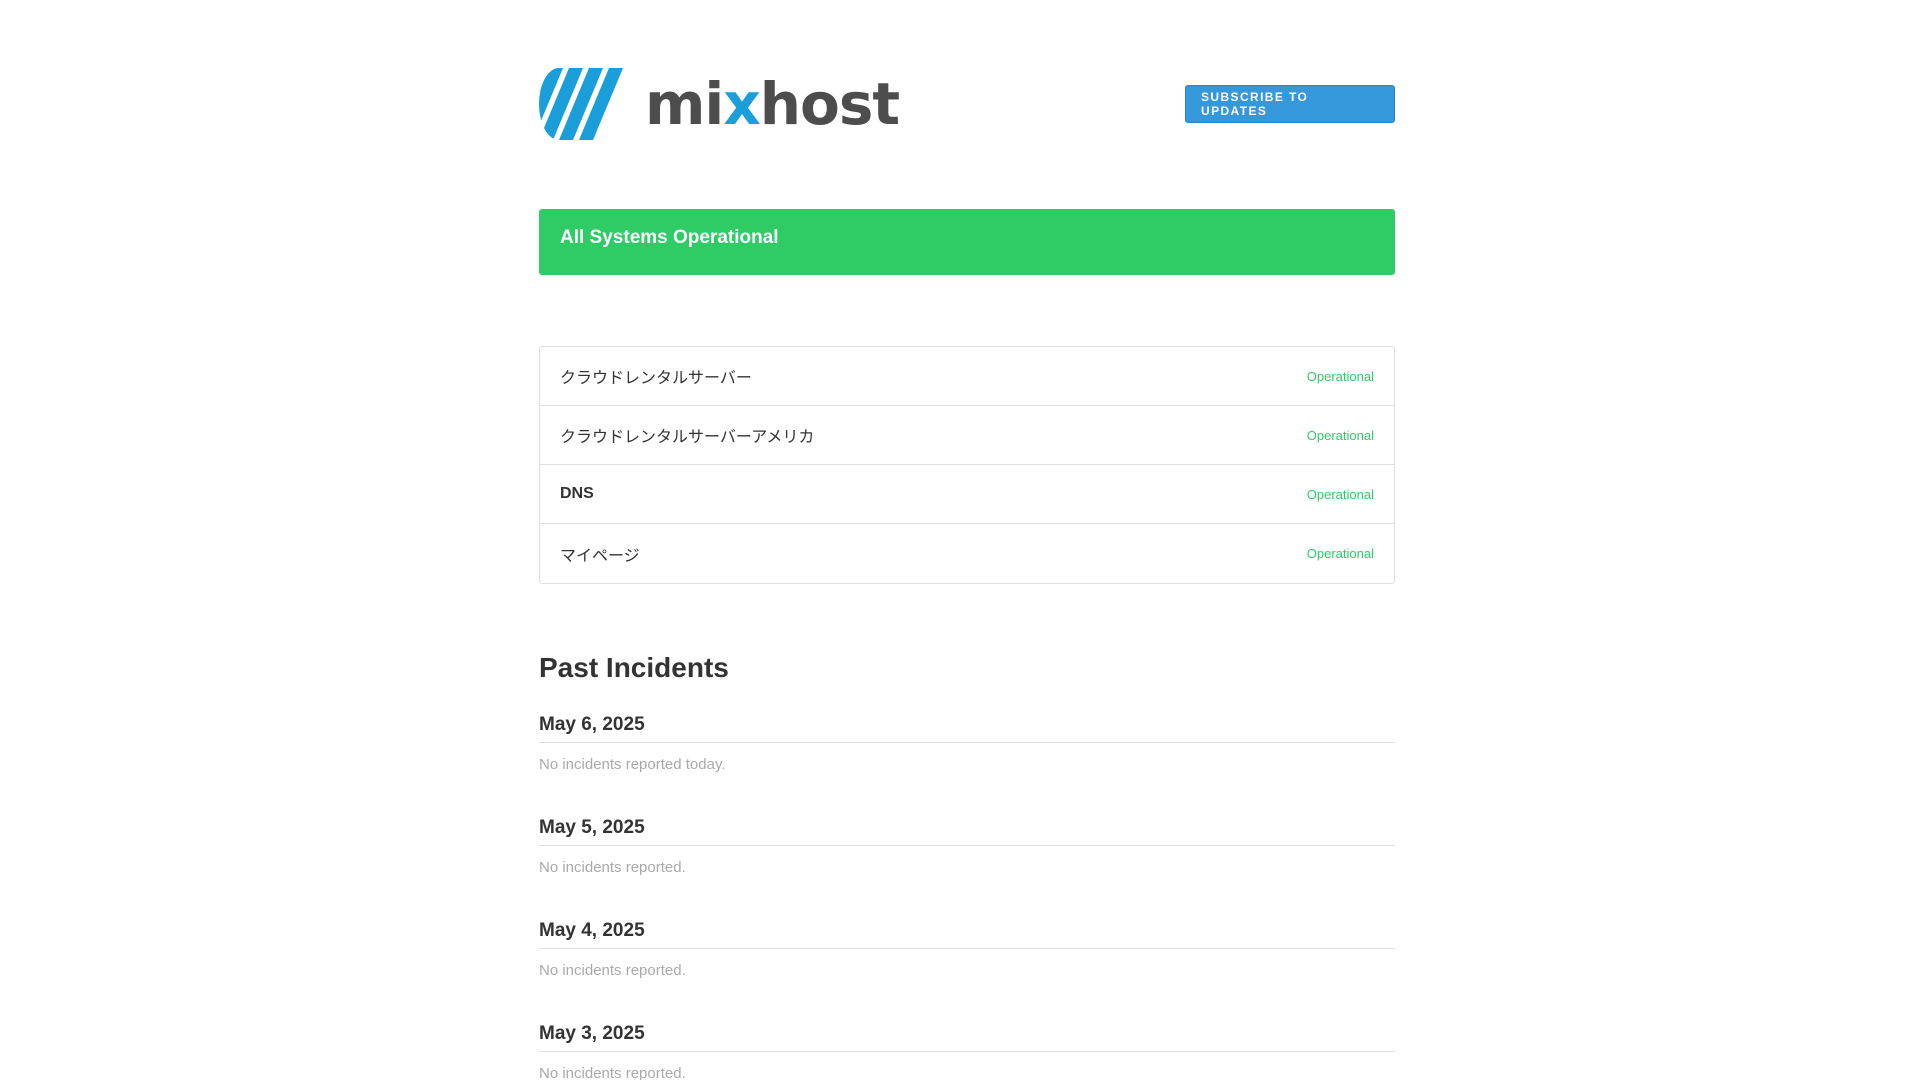 The image size is (1920, 1080). Describe the element at coordinates (967, 376) in the screenshot. I see `component-row: クラウドレンタルサーバー Operational` at that location.